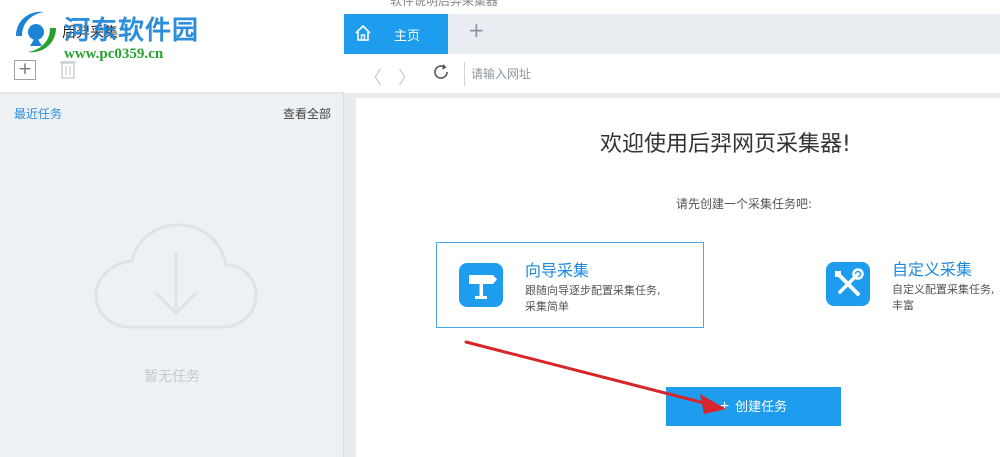  What do you see at coordinates (476, 30) in the screenshot?
I see `new-tab-button: +` at bounding box center [476, 30].